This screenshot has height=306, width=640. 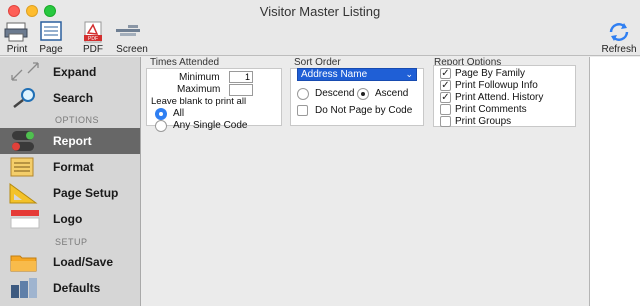 What do you see at coordinates (303, 94) in the screenshot?
I see `descend-radio` at bounding box center [303, 94].